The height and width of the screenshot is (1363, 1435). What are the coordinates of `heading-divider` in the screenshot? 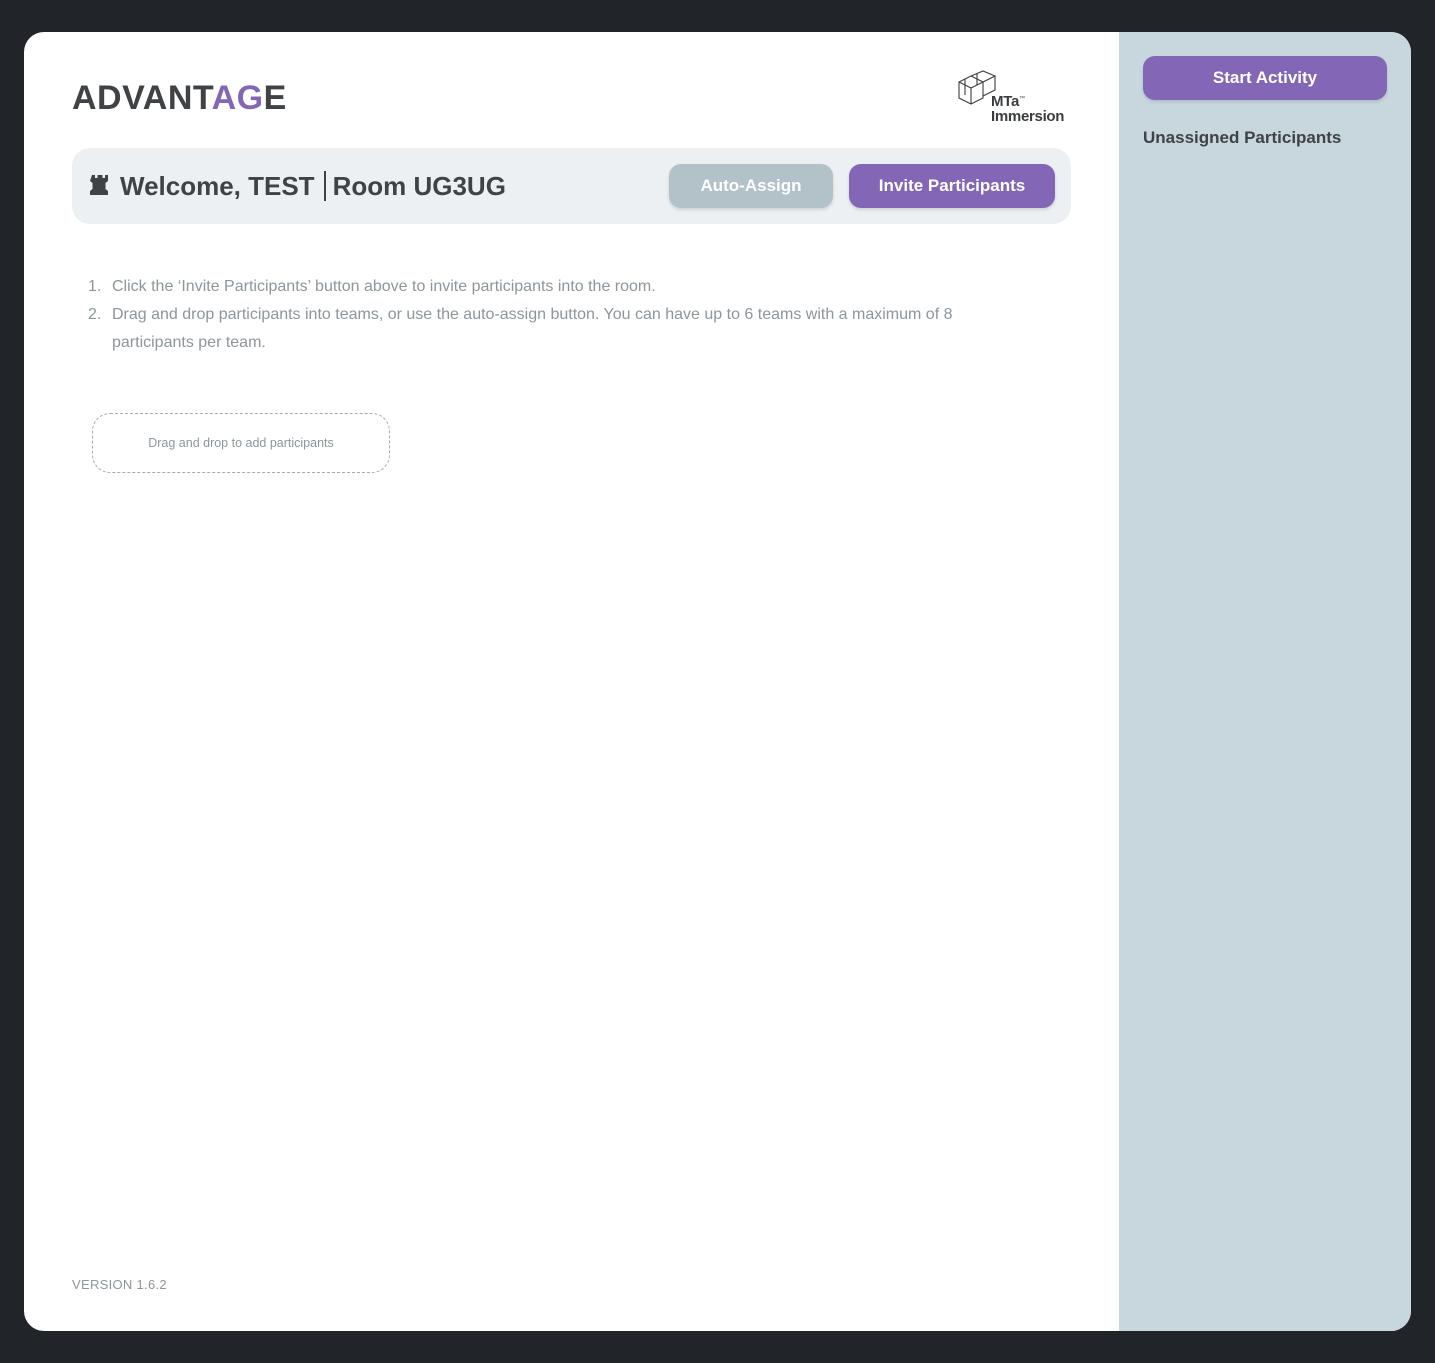 It's located at (324, 186).